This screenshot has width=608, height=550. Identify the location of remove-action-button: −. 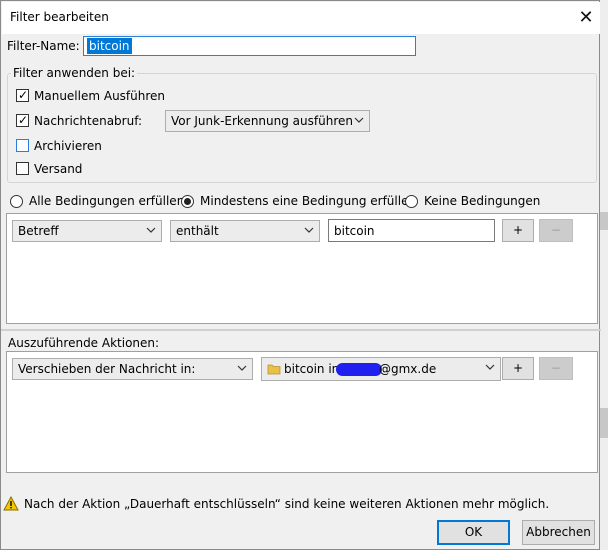
(556, 368).